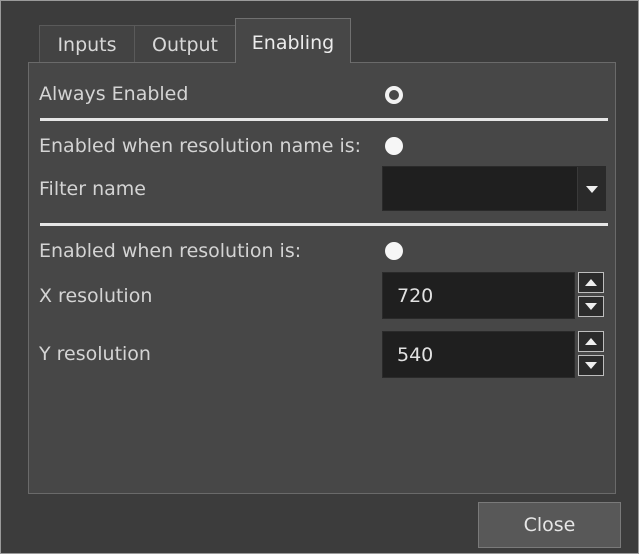  Describe the element at coordinates (293, 40) in the screenshot. I see `tab-enabling: Enabling` at that location.